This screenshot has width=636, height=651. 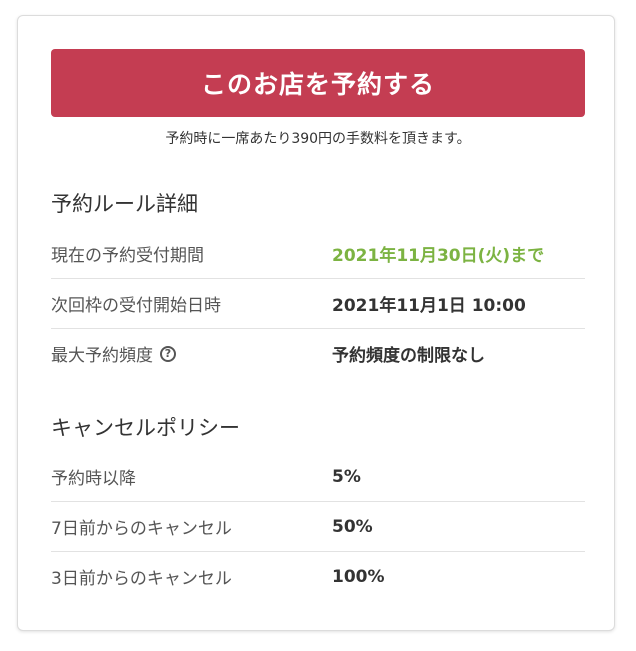 I want to click on cancel-policy-title: キャンセルポリシー, so click(x=145, y=428).